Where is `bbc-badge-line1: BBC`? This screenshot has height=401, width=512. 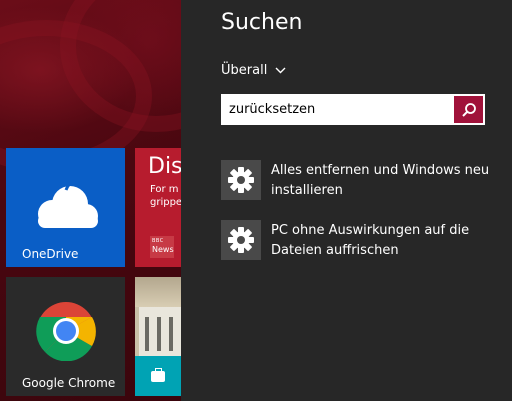
bbc-badge-line1: BBC is located at coordinates (158, 241).